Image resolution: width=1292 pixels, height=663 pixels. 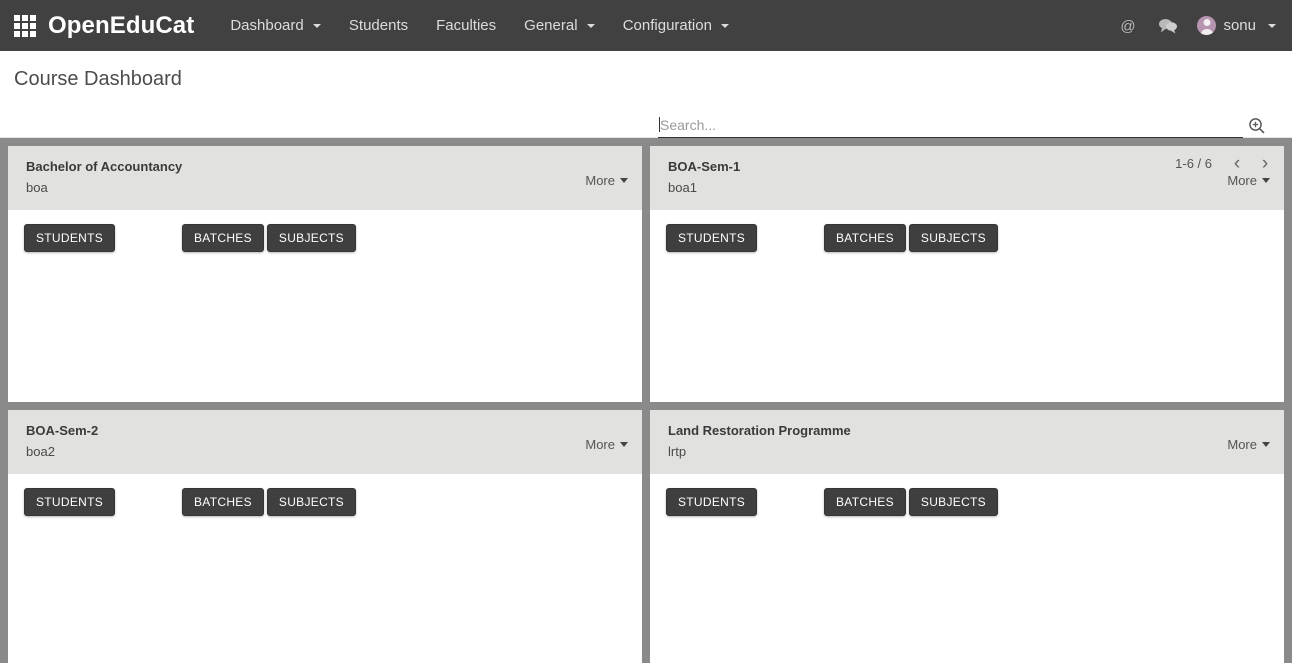 I want to click on nav-item-dashboard: Dashboard, so click(x=275, y=25).